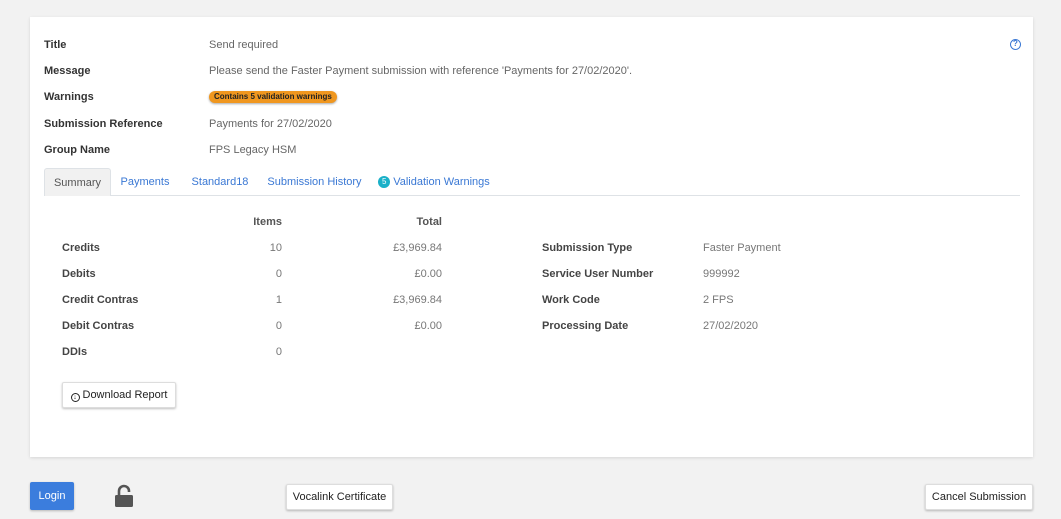 This screenshot has height=519, width=1061. I want to click on tab-standard18: Standard18, so click(220, 182).